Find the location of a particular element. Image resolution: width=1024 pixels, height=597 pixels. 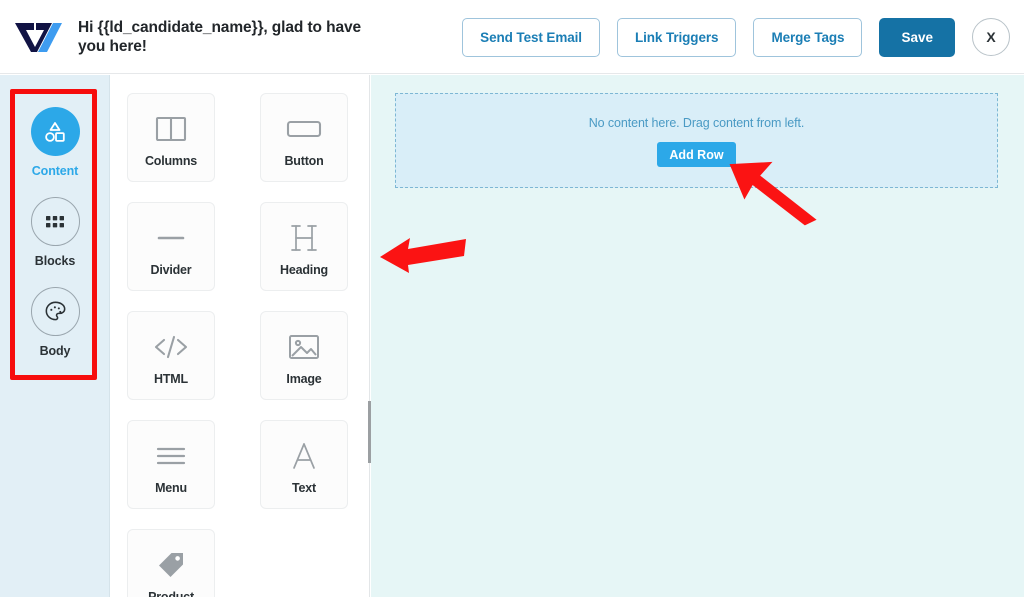

palette-tile-html: HTML is located at coordinates (171, 355).